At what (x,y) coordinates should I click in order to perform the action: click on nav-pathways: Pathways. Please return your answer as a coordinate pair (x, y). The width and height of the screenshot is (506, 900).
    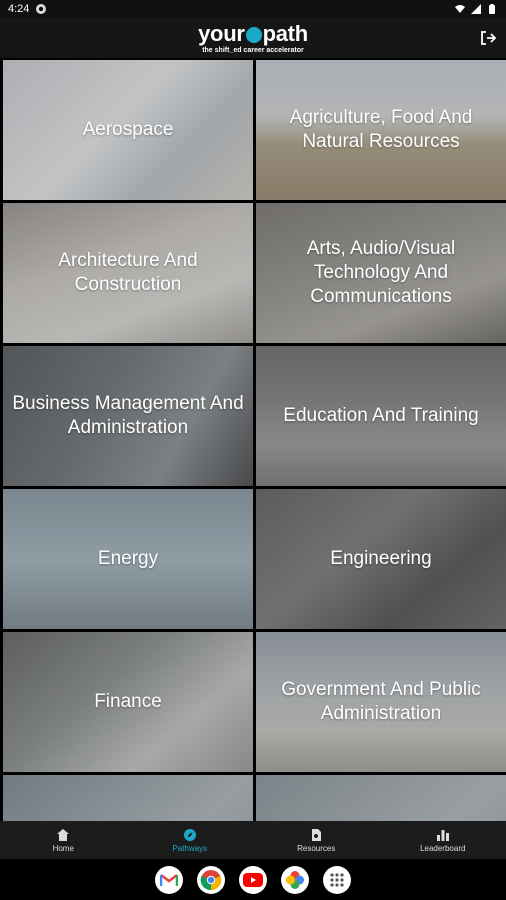
    Looking at the image, I should click on (190, 840).